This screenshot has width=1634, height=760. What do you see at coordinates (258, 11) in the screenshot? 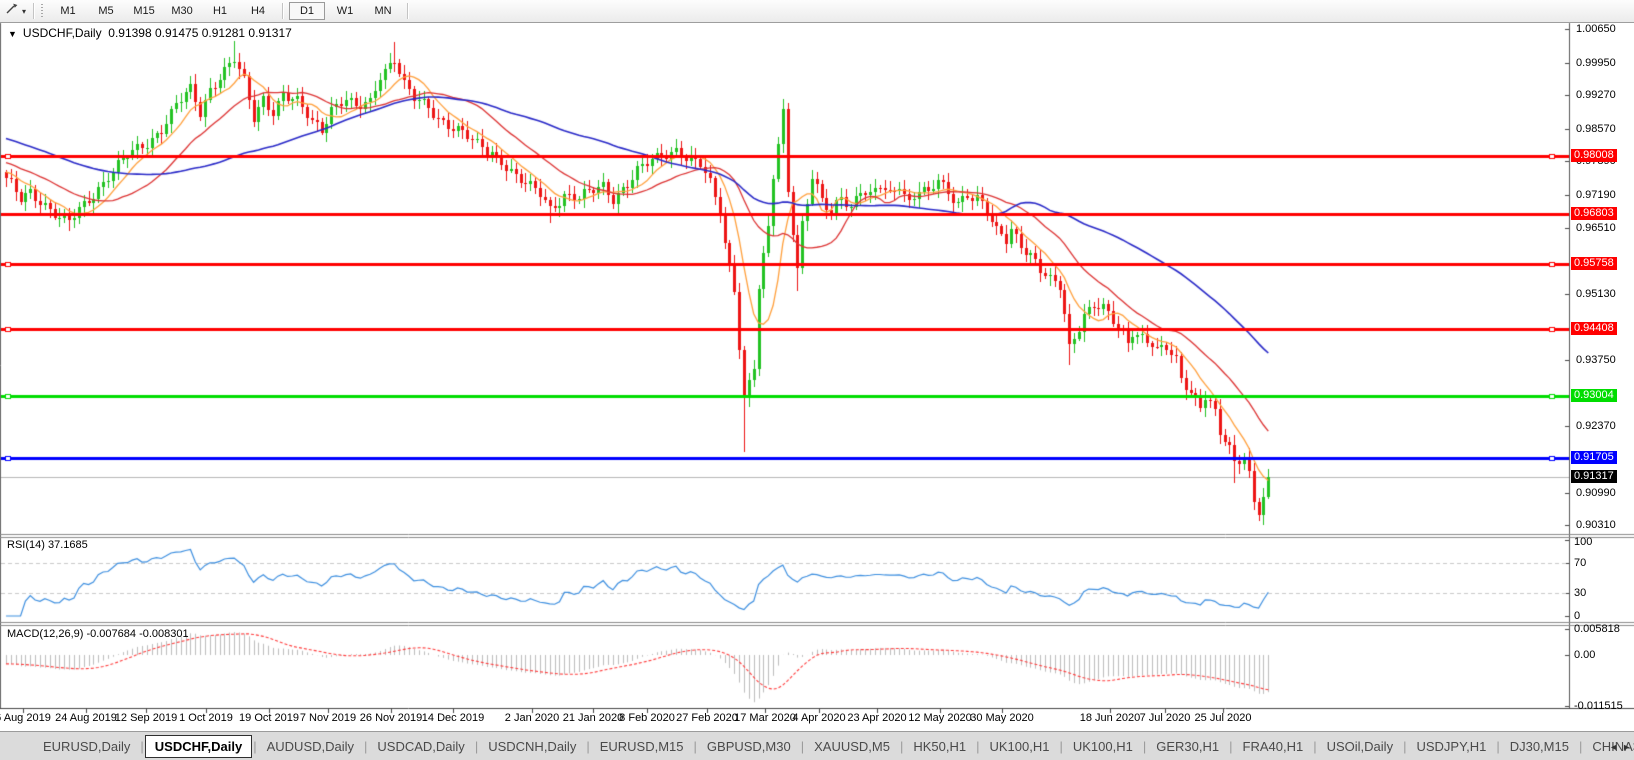
I see `timeframe-button-h4: H4` at bounding box center [258, 11].